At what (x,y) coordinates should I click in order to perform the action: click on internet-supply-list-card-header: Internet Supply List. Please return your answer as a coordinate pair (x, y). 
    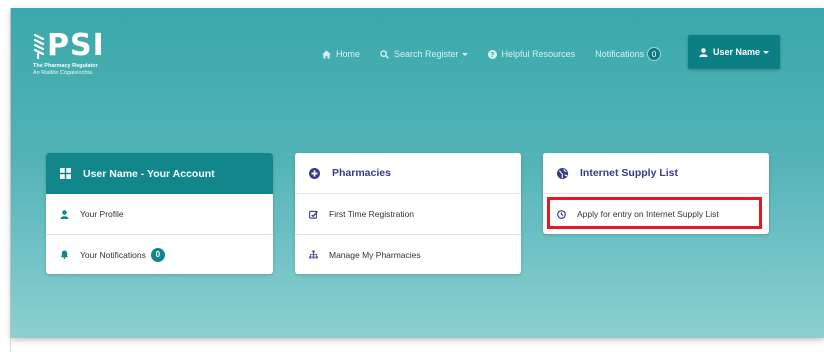
    Looking at the image, I should click on (656, 173).